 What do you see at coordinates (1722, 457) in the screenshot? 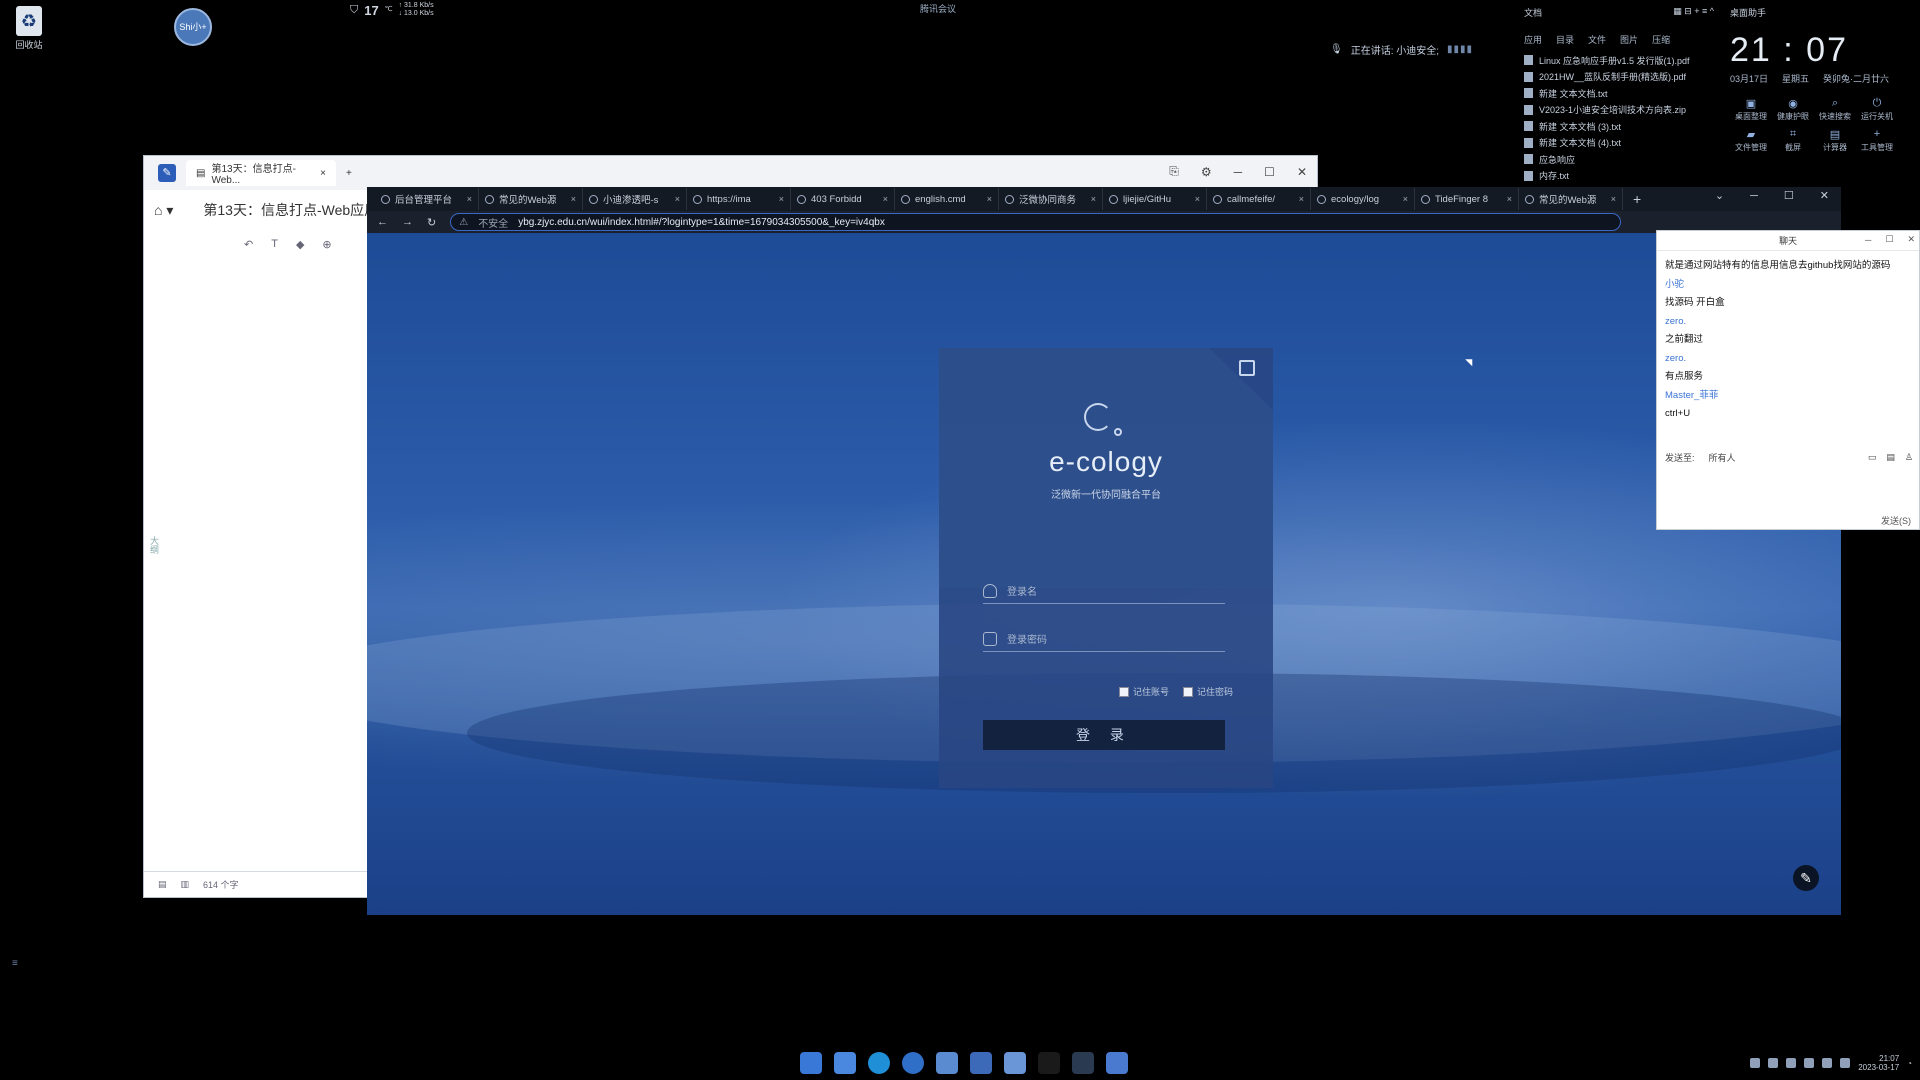
I see `send-to-select: 所有人` at bounding box center [1722, 457].